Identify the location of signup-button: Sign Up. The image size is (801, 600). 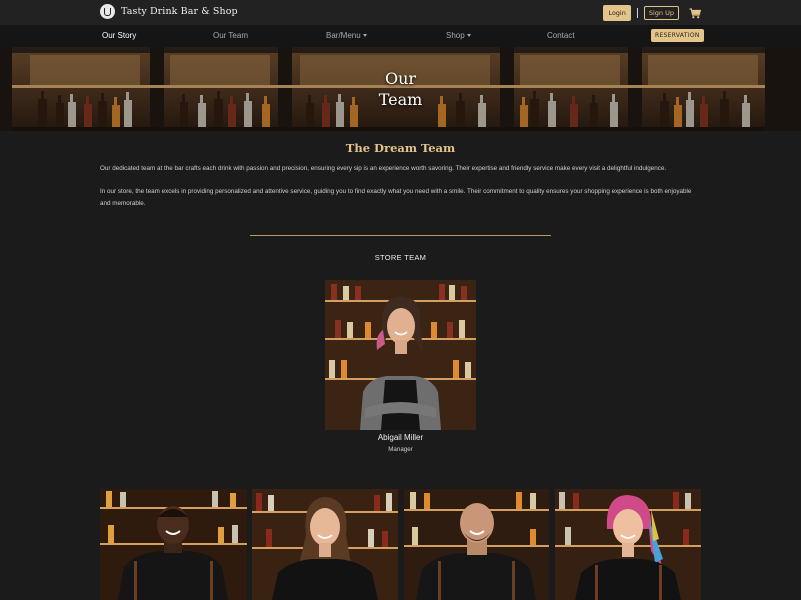
(661, 13).